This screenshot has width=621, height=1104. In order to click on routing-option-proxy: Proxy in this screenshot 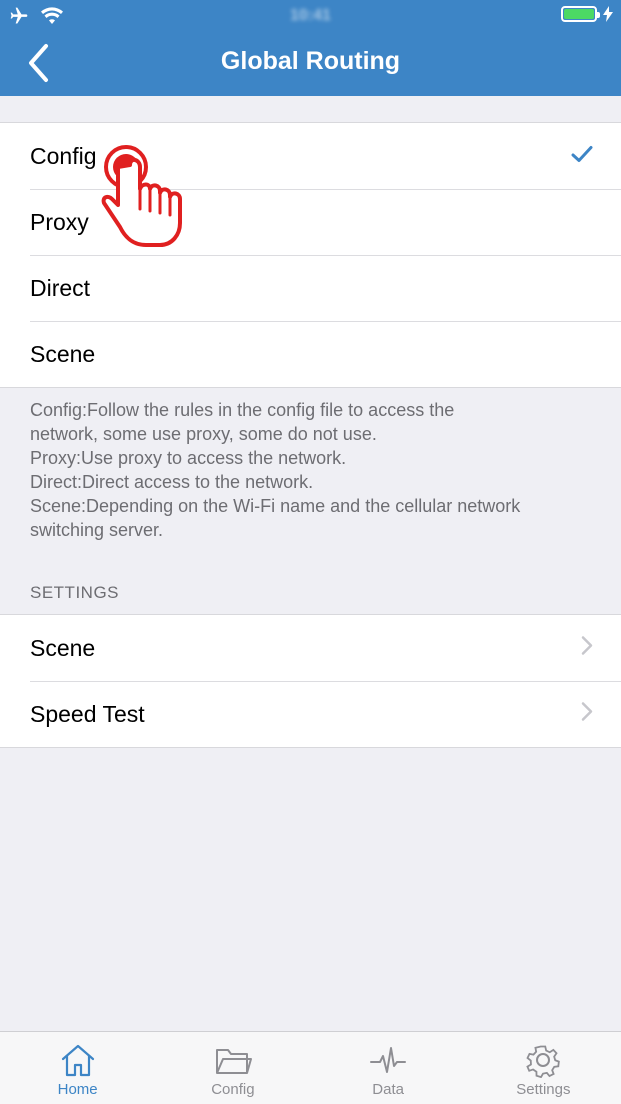, I will do `click(310, 222)`.